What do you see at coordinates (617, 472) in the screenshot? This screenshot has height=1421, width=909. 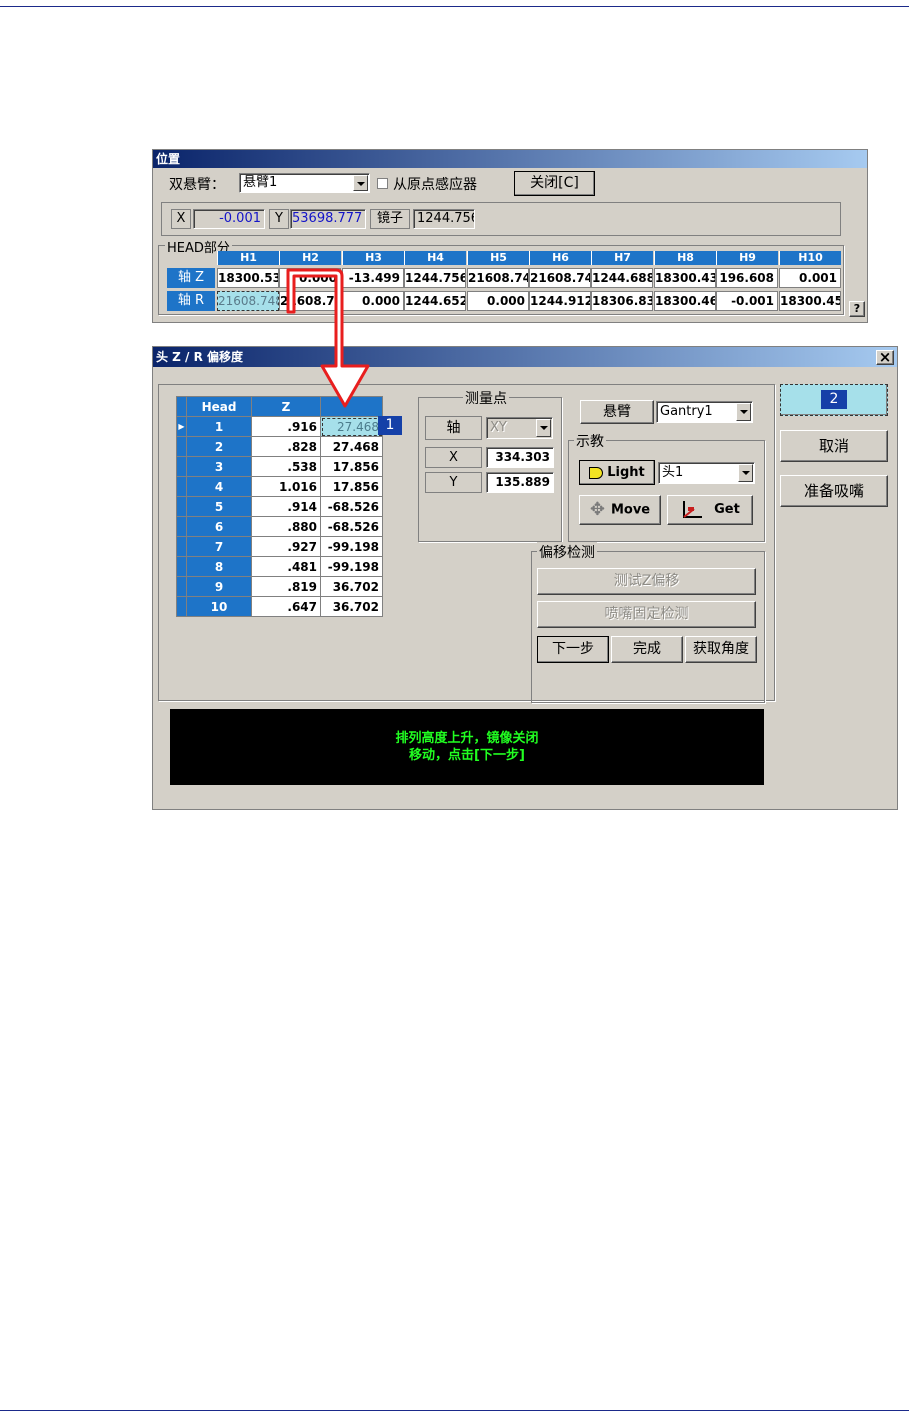 I see `light-button: Light` at bounding box center [617, 472].